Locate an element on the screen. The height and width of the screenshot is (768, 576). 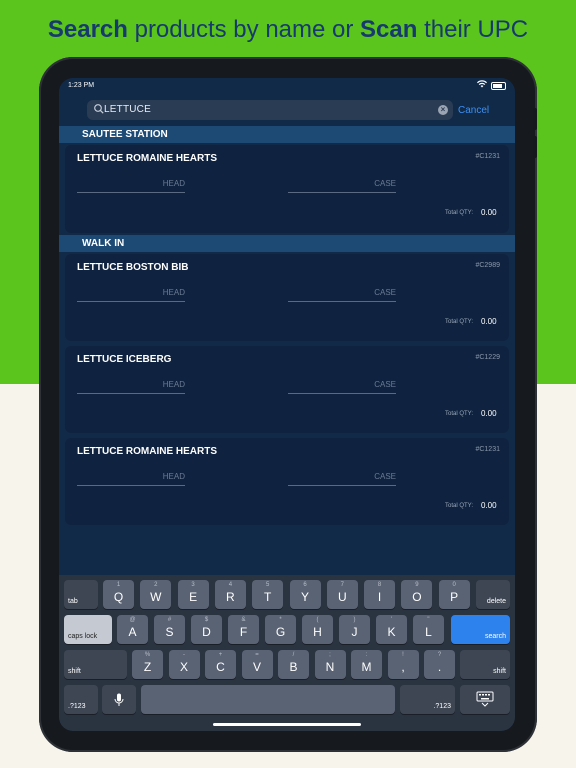
search-input: LETTUCE × is located at coordinates (270, 110).